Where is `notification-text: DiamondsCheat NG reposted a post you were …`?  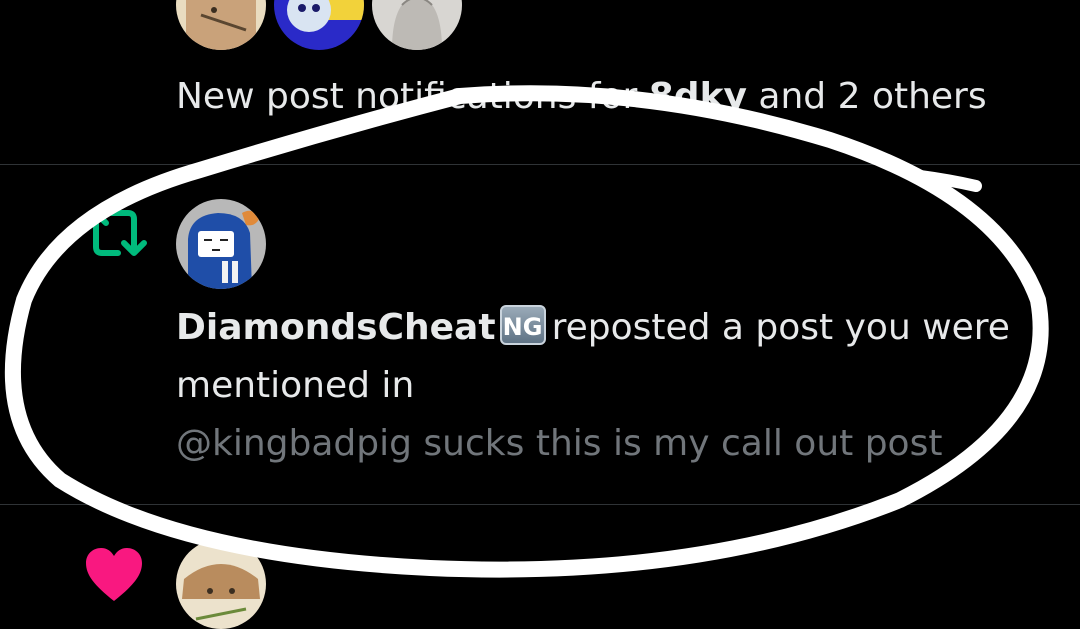 notification-text: DiamondsCheat NG reposted a post you were … is located at coordinates (596, 357).